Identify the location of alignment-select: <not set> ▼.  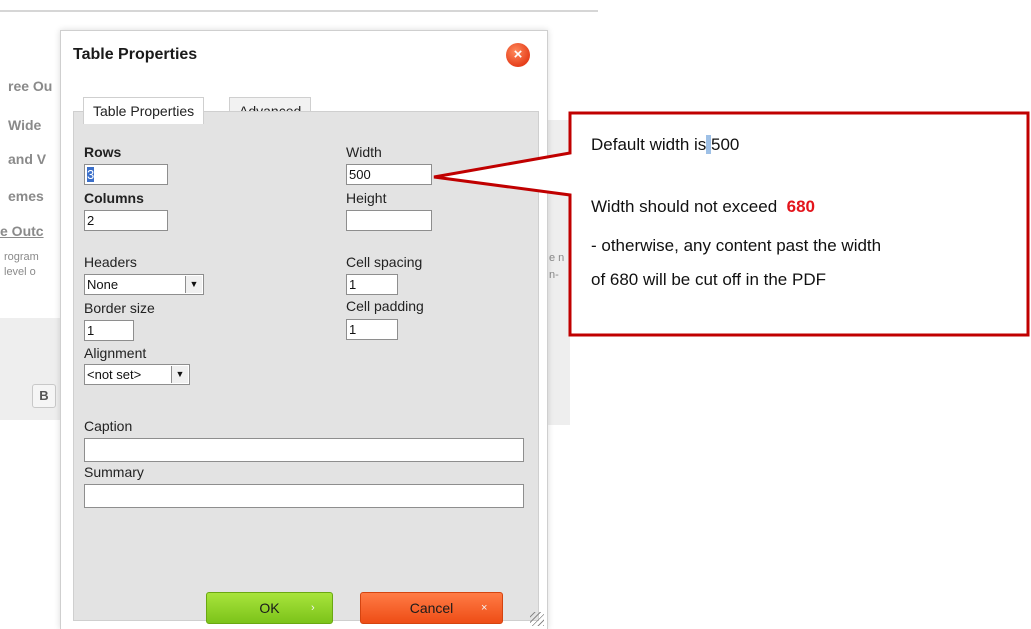
(137, 374).